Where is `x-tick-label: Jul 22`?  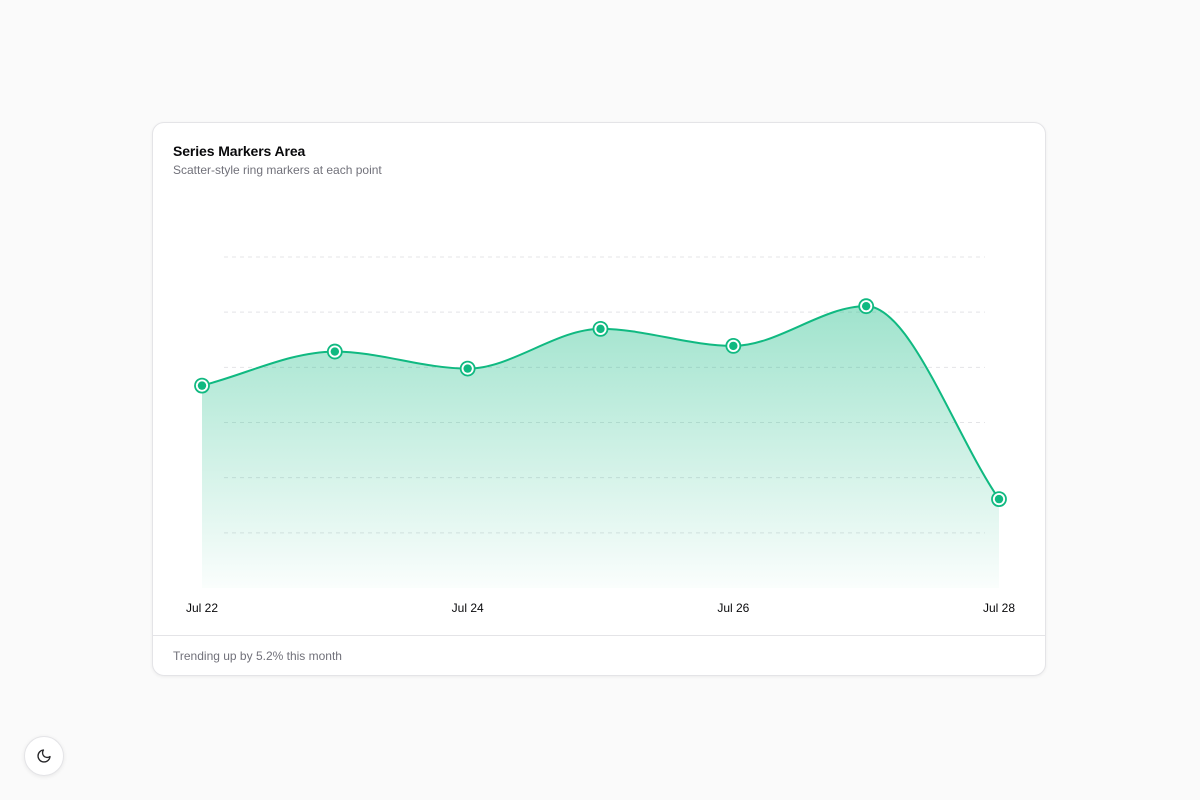
x-tick-label: Jul 22 is located at coordinates (202, 608).